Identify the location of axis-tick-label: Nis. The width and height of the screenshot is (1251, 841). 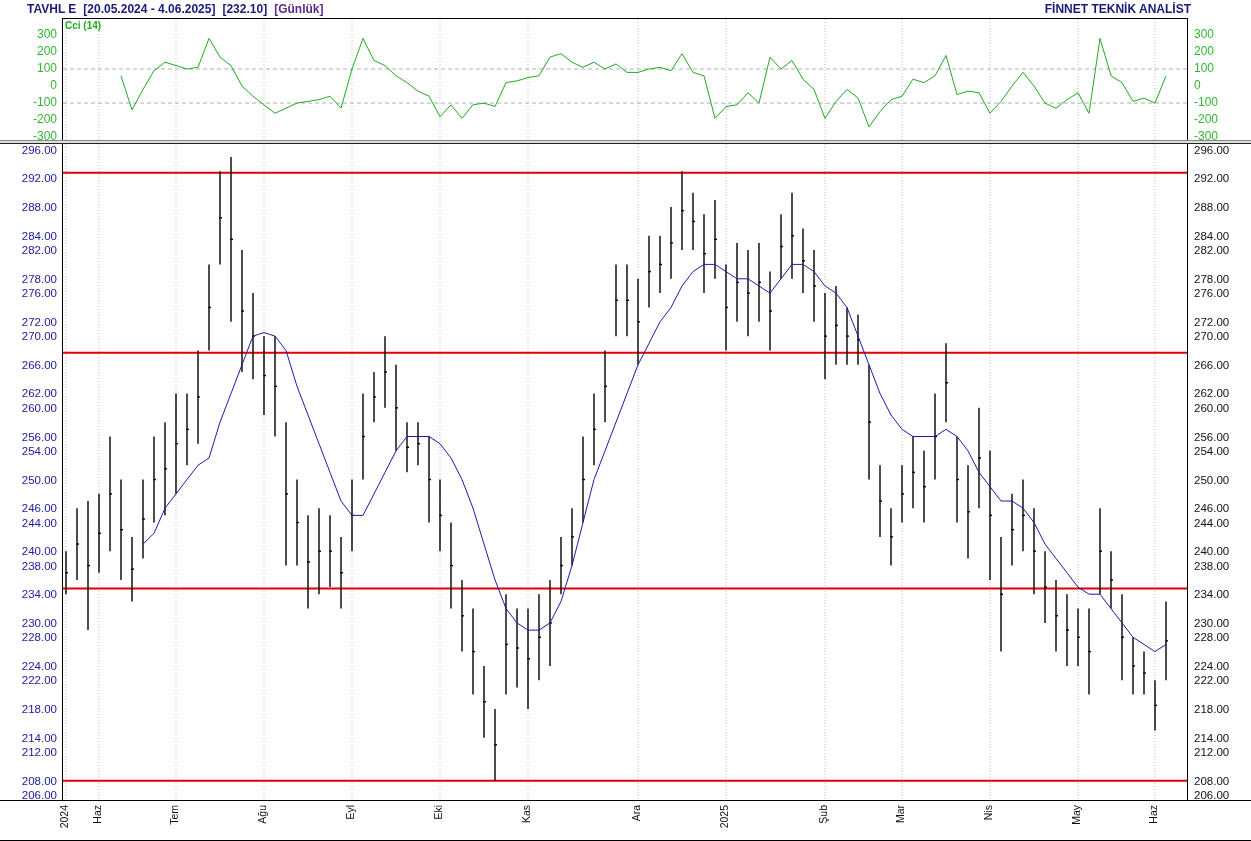
(988, 813).